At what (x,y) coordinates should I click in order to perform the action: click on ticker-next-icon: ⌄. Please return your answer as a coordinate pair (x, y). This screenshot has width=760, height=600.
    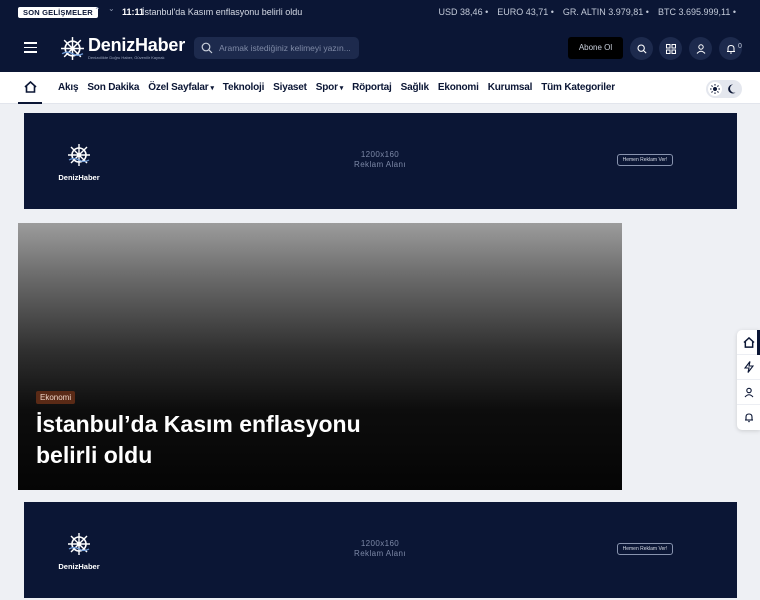
    Looking at the image, I should click on (111, 8).